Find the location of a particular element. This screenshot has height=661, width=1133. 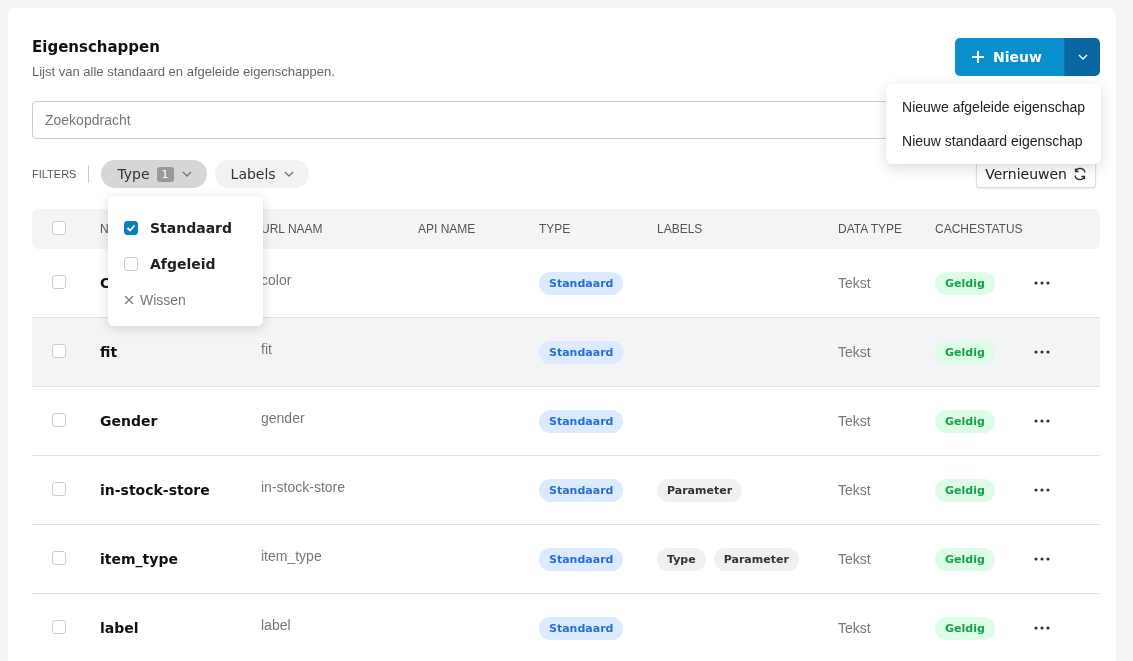

name-cell-text: fit is located at coordinates (109, 352).